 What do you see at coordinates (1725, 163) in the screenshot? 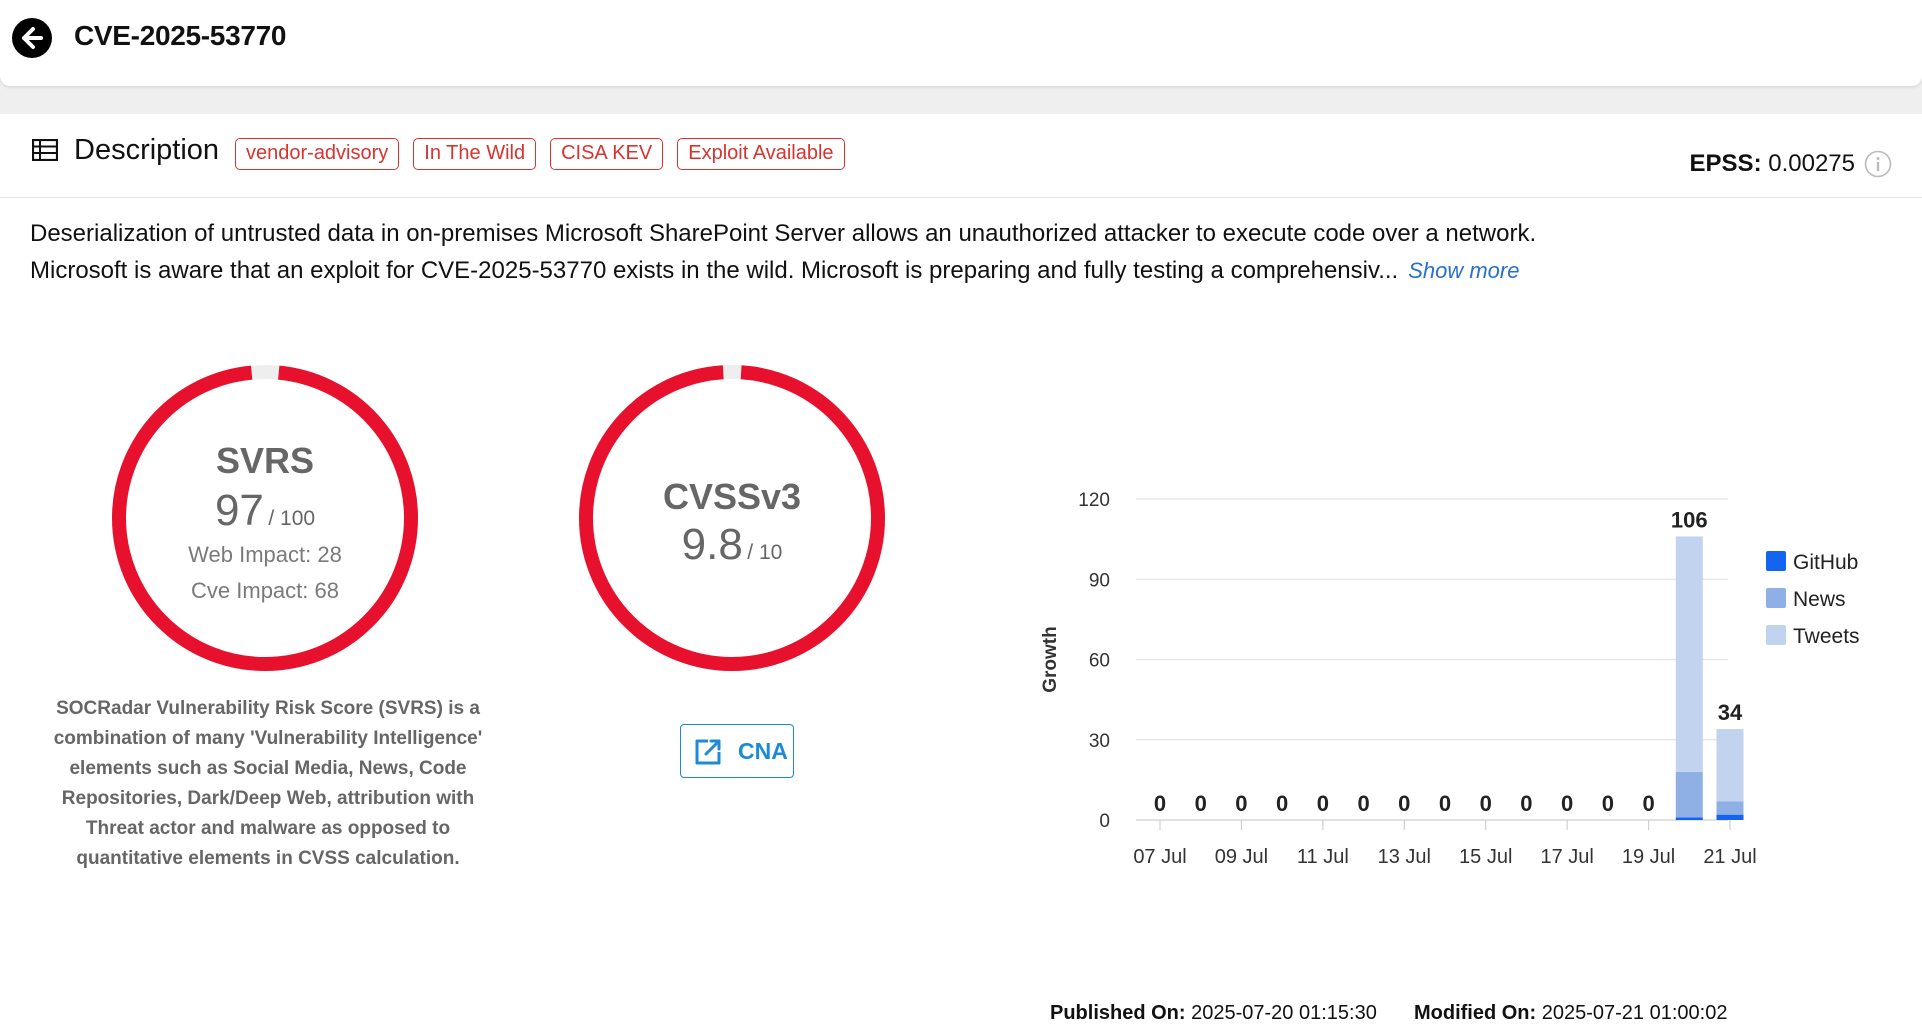
I see `epss-label: EPSS:` at bounding box center [1725, 163].